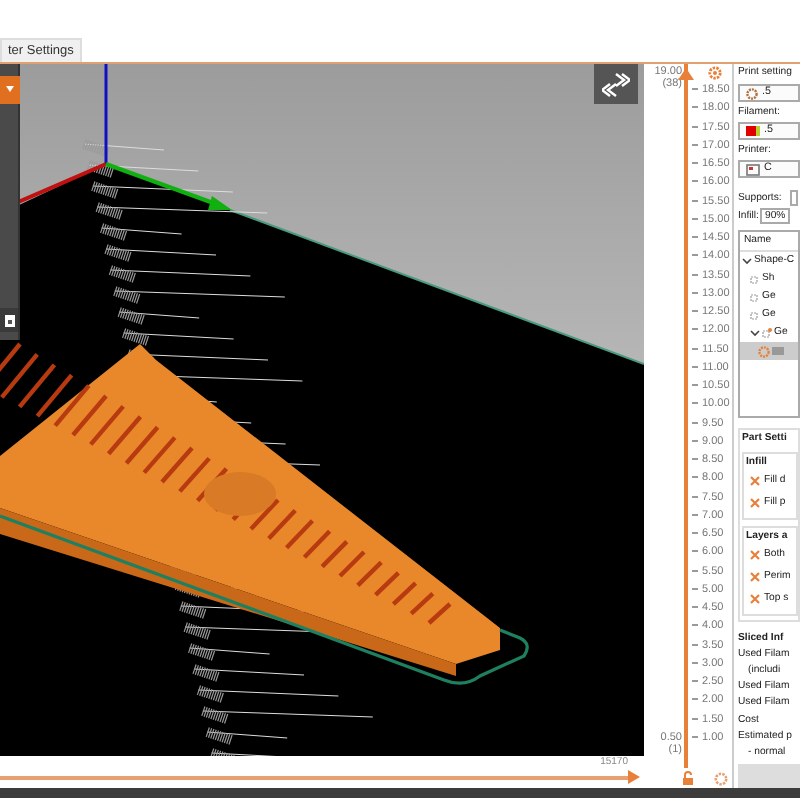 The image size is (800, 800). I want to click on dropdown-button, so click(10, 90).